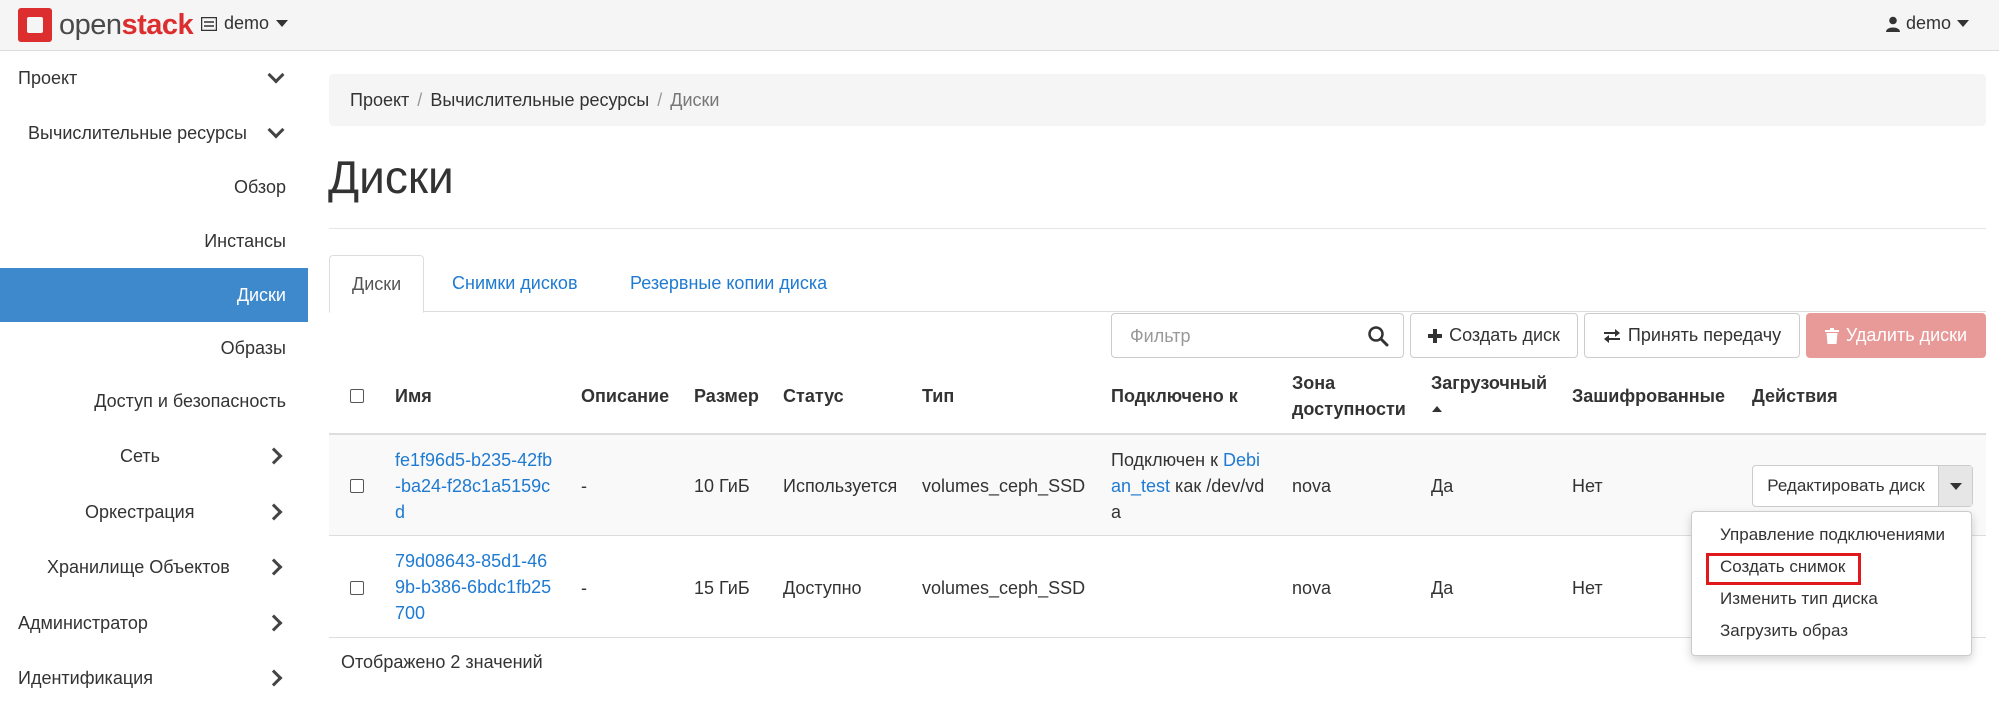 The height and width of the screenshot is (705, 1999). I want to click on sidebar-item-label: Администратор, so click(83, 622).